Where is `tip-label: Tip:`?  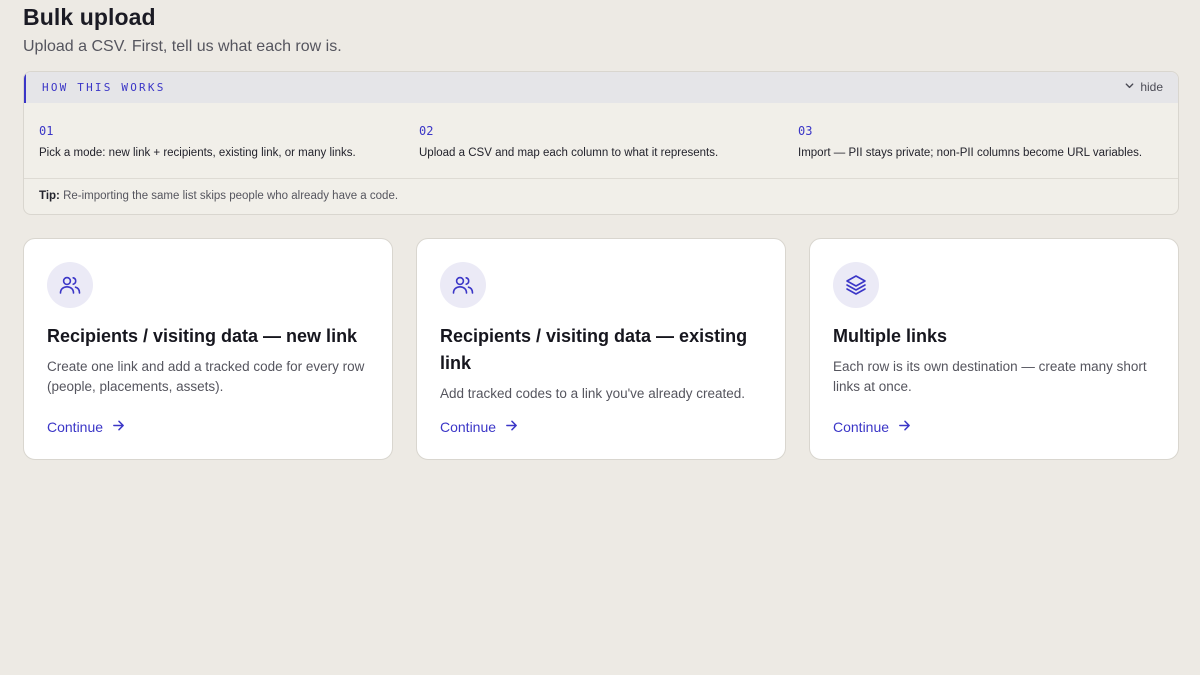 tip-label: Tip: is located at coordinates (49, 196).